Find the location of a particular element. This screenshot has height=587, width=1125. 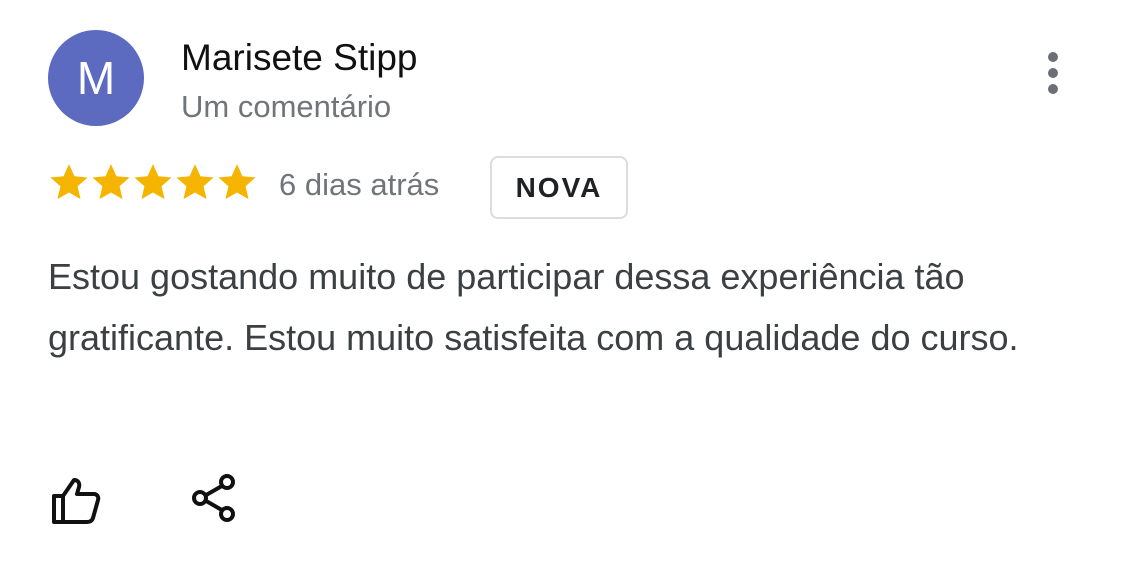

review-date: 6 dias atrás is located at coordinates (359, 184).